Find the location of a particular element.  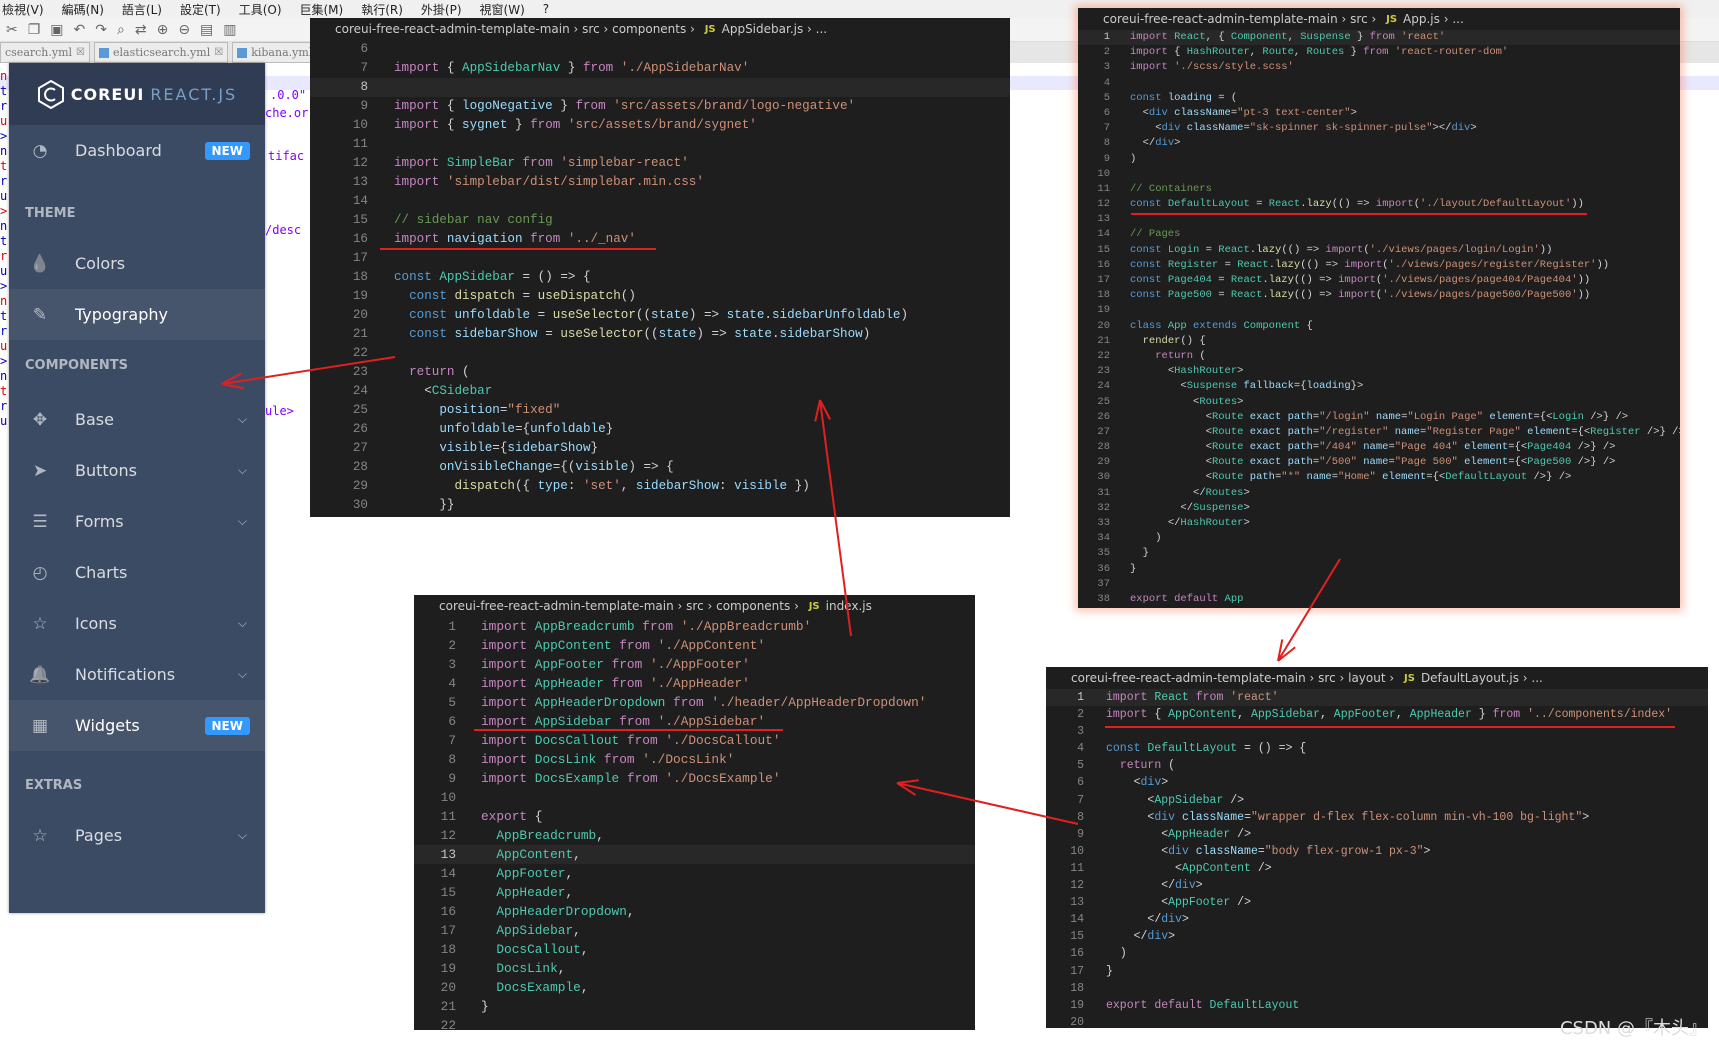

line-text: <AppFooter /> is located at coordinates (1206, 903).